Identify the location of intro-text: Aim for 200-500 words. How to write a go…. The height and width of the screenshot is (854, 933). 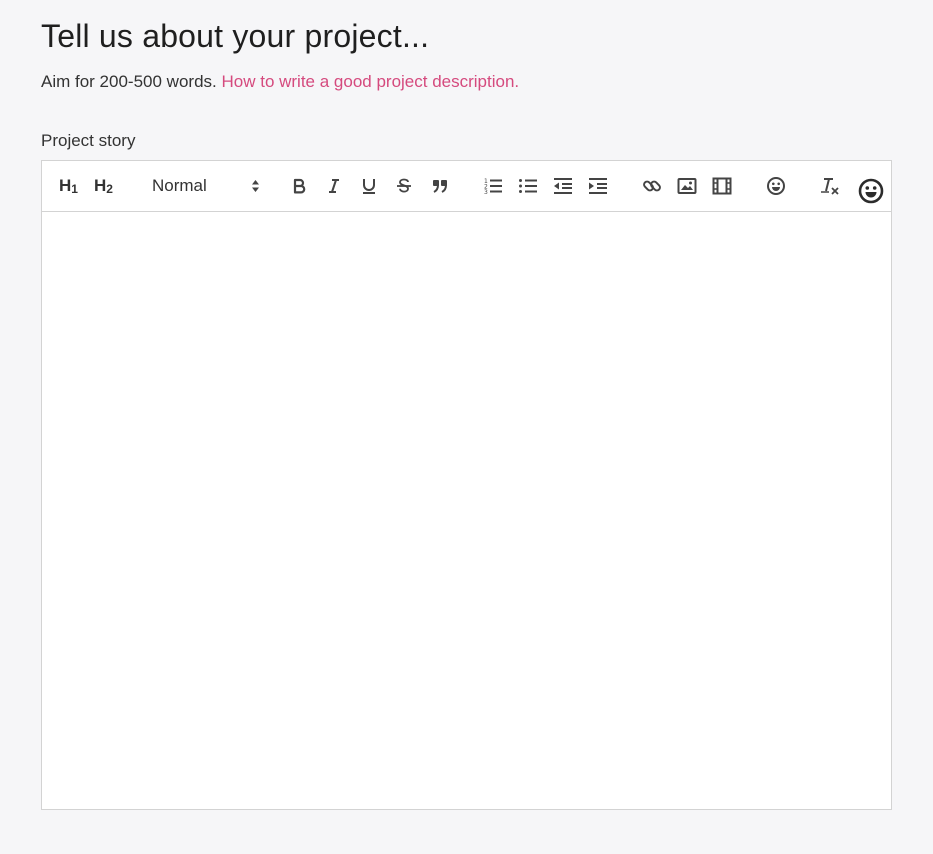
(280, 82).